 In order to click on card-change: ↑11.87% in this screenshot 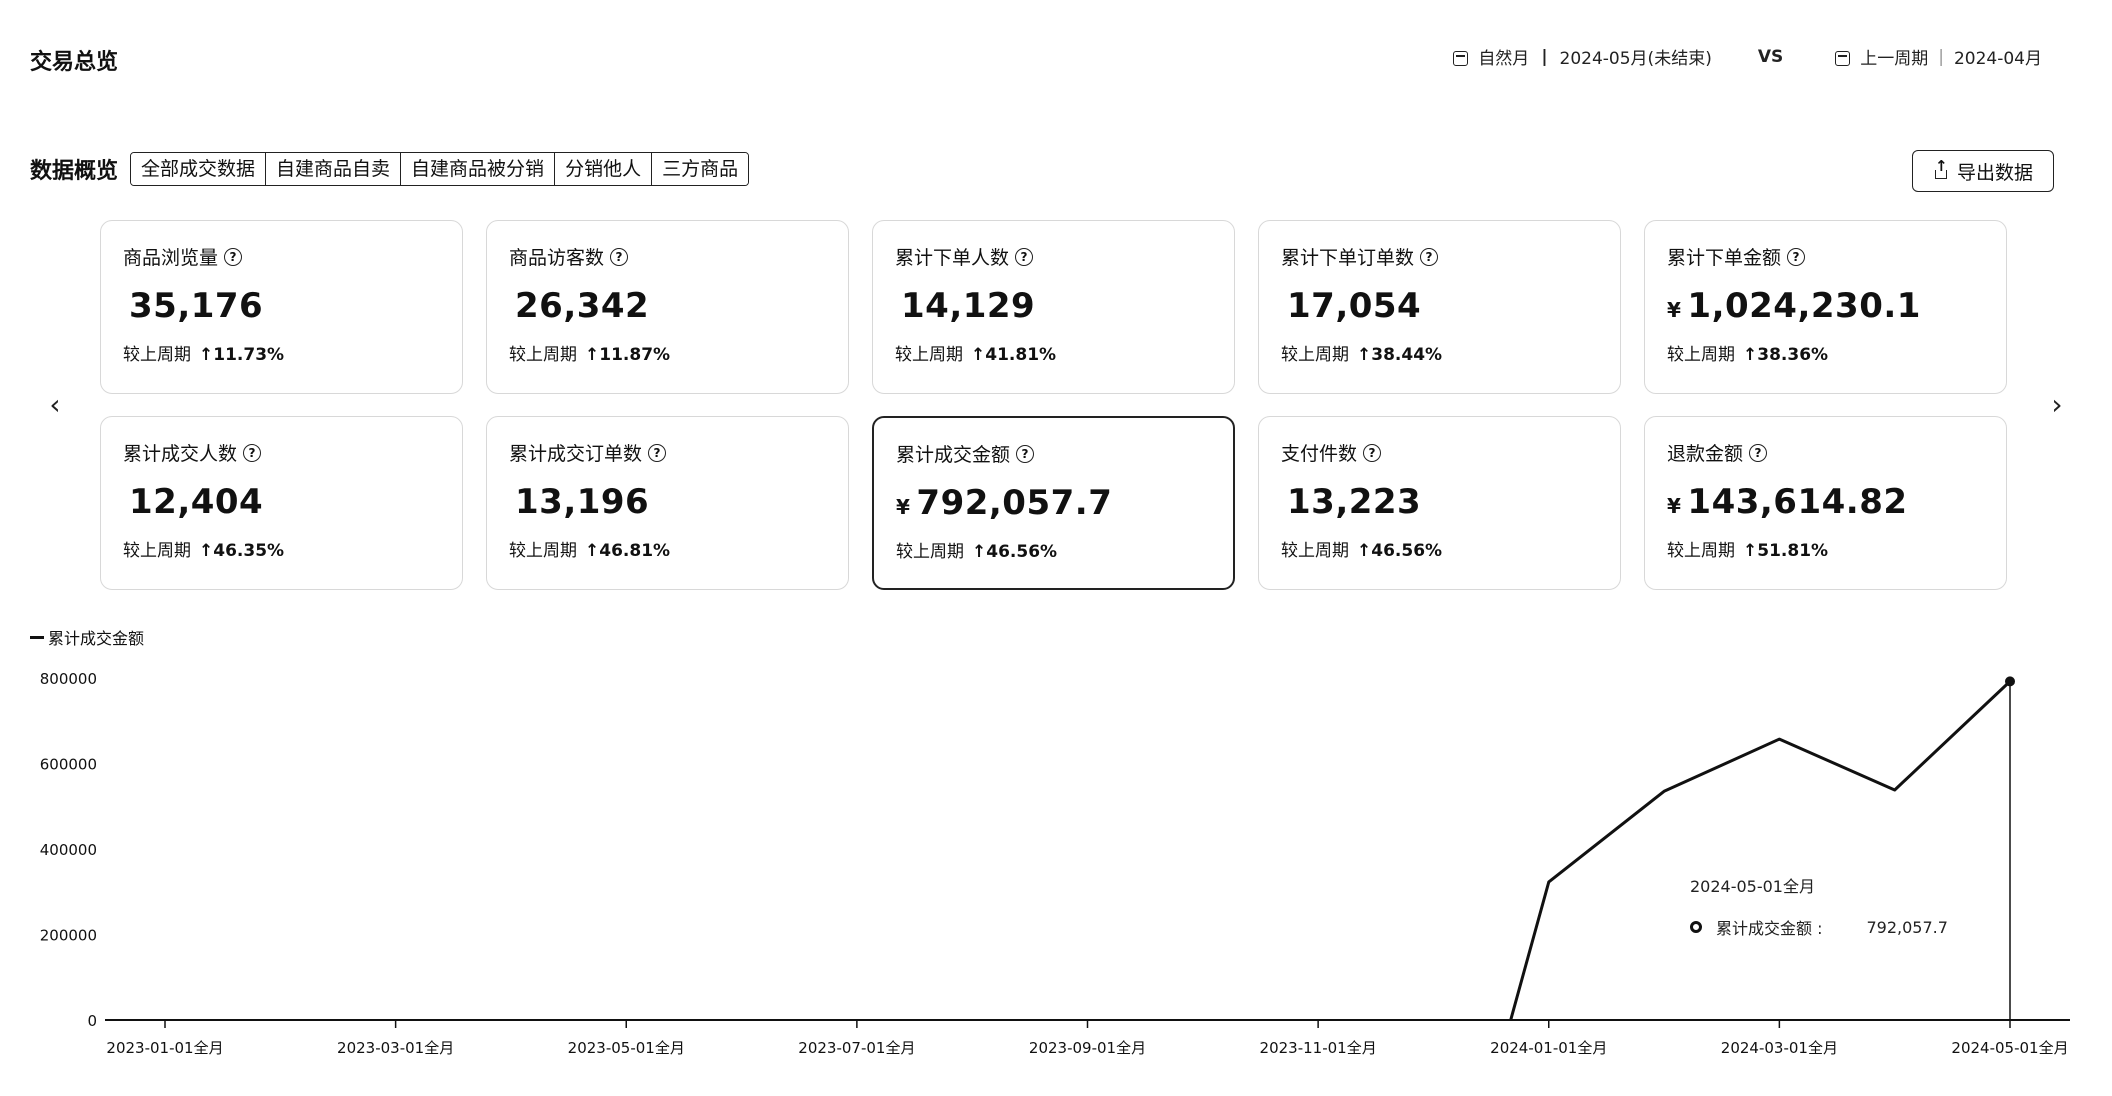, I will do `click(628, 355)`.